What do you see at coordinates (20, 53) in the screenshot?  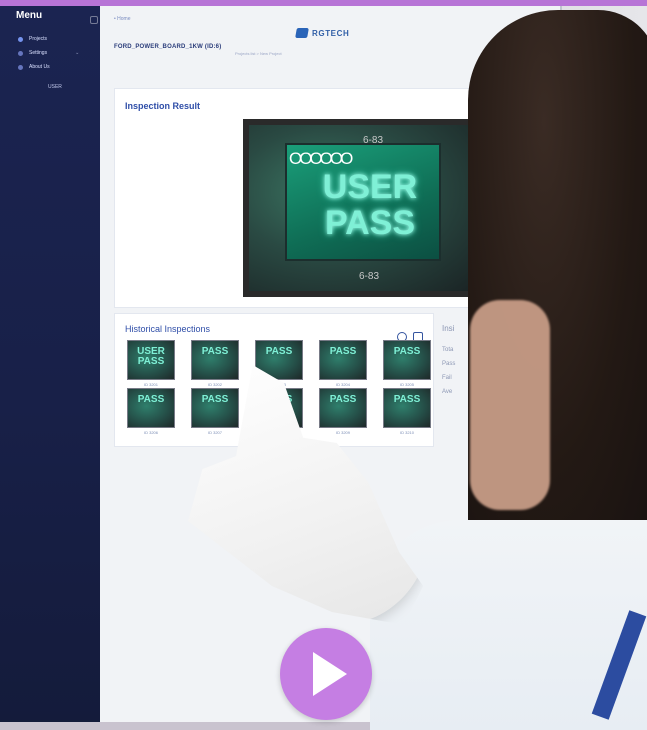 I see `settings-icon` at bounding box center [20, 53].